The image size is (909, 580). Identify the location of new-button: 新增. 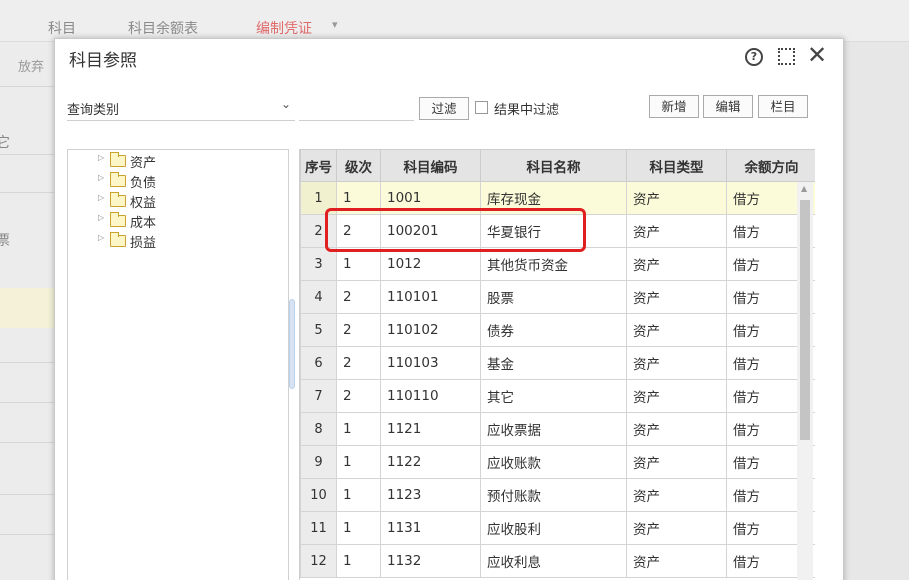
(674, 106).